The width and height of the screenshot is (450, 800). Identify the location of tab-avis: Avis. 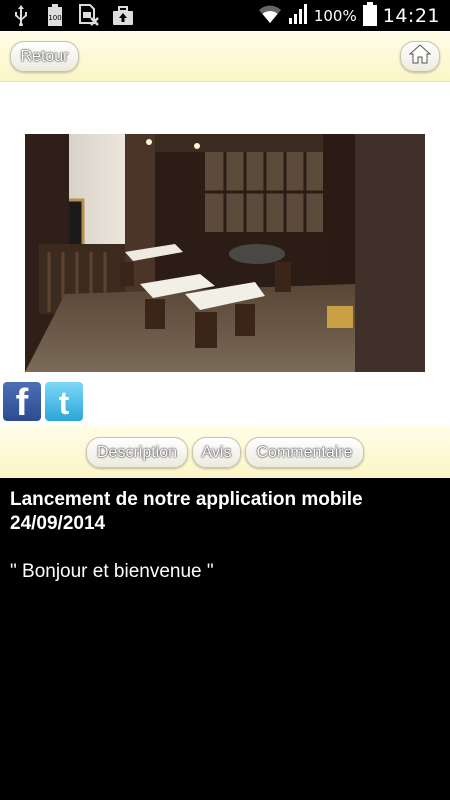
(216, 452).